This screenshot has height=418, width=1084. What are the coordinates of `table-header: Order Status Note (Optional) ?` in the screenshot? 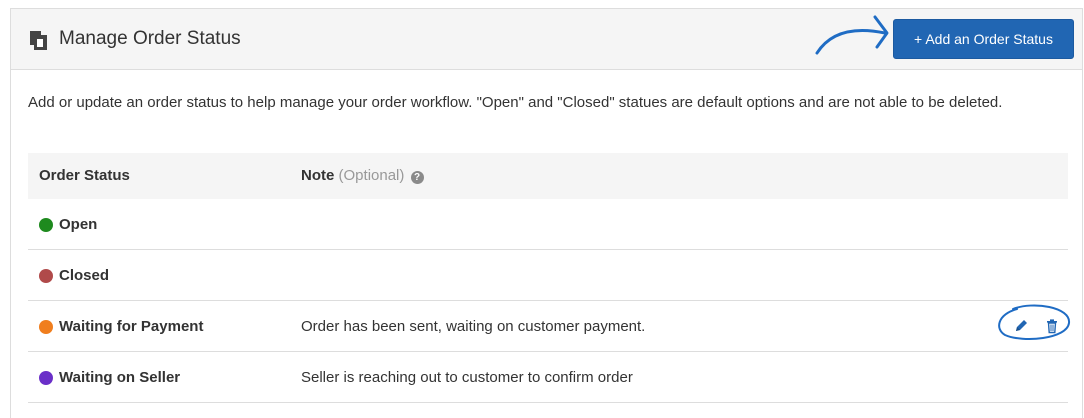 It's located at (548, 176).